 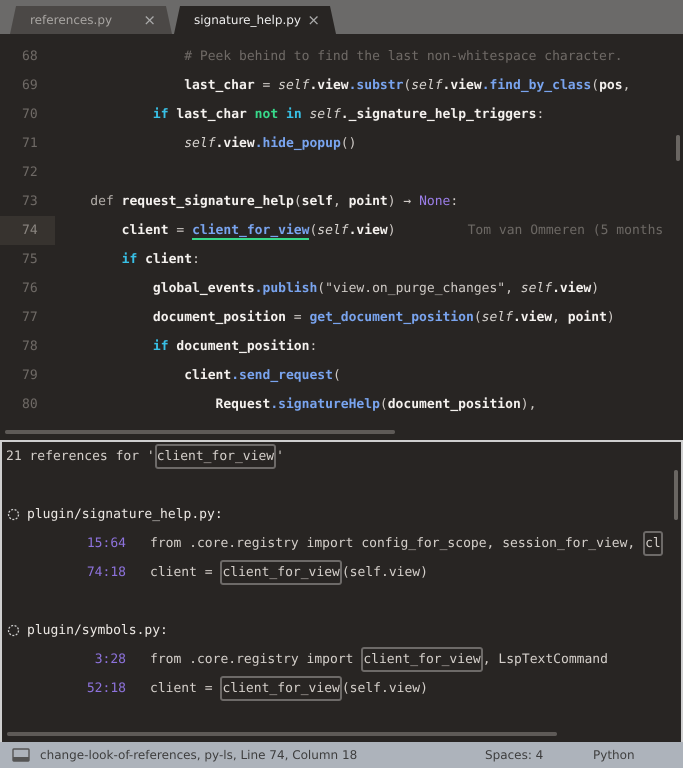 I want to click on line-column: 3:28, so click(x=64, y=659).